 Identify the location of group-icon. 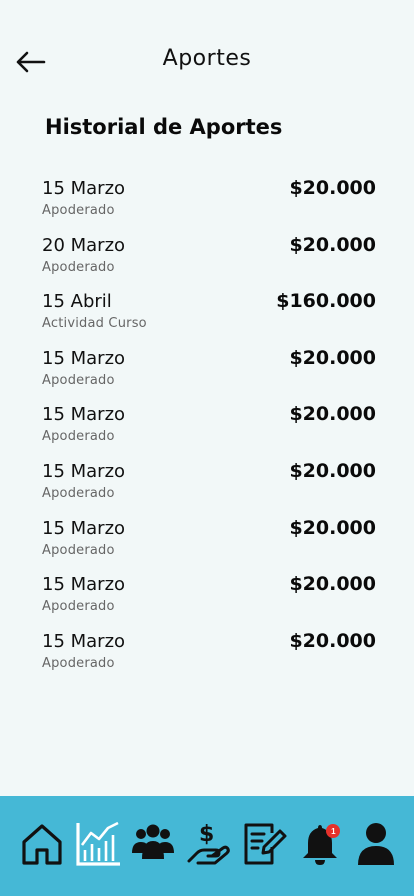
(153, 841).